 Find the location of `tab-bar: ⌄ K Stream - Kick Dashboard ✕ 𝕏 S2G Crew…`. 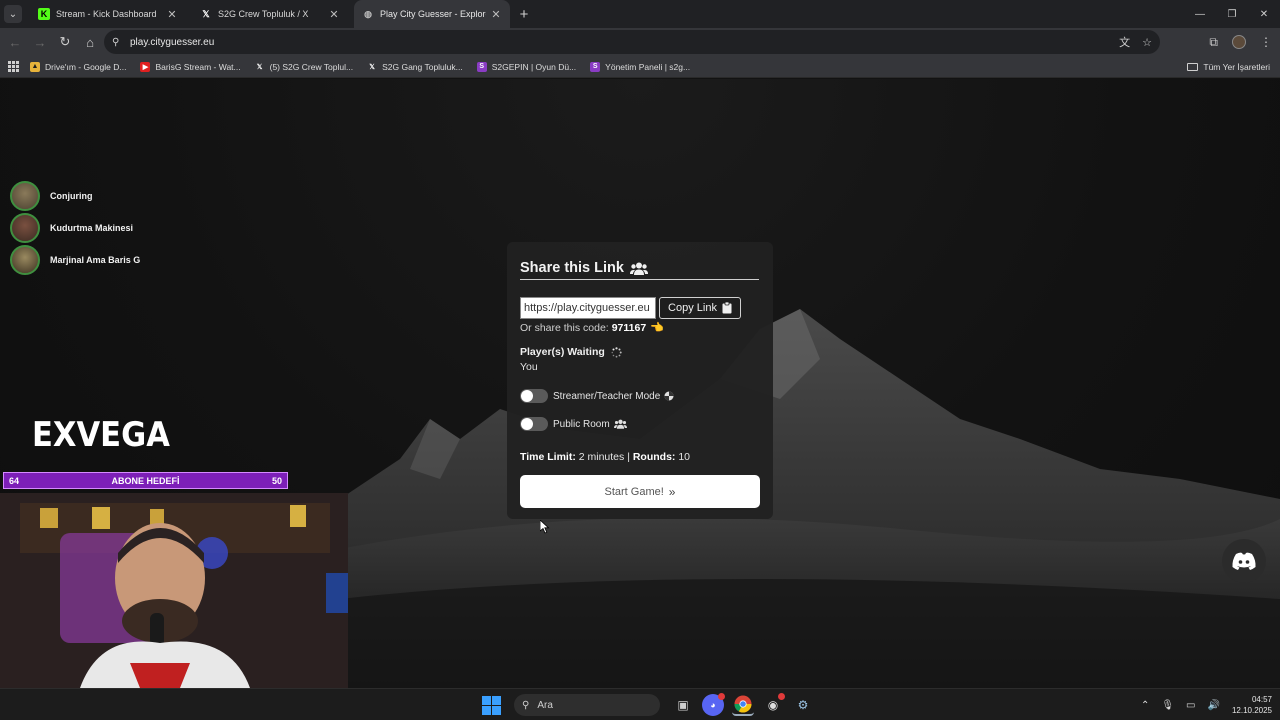

tab-bar: ⌄ K Stream - Kick Dashboard ✕ 𝕏 S2G Crew… is located at coordinates (640, 14).